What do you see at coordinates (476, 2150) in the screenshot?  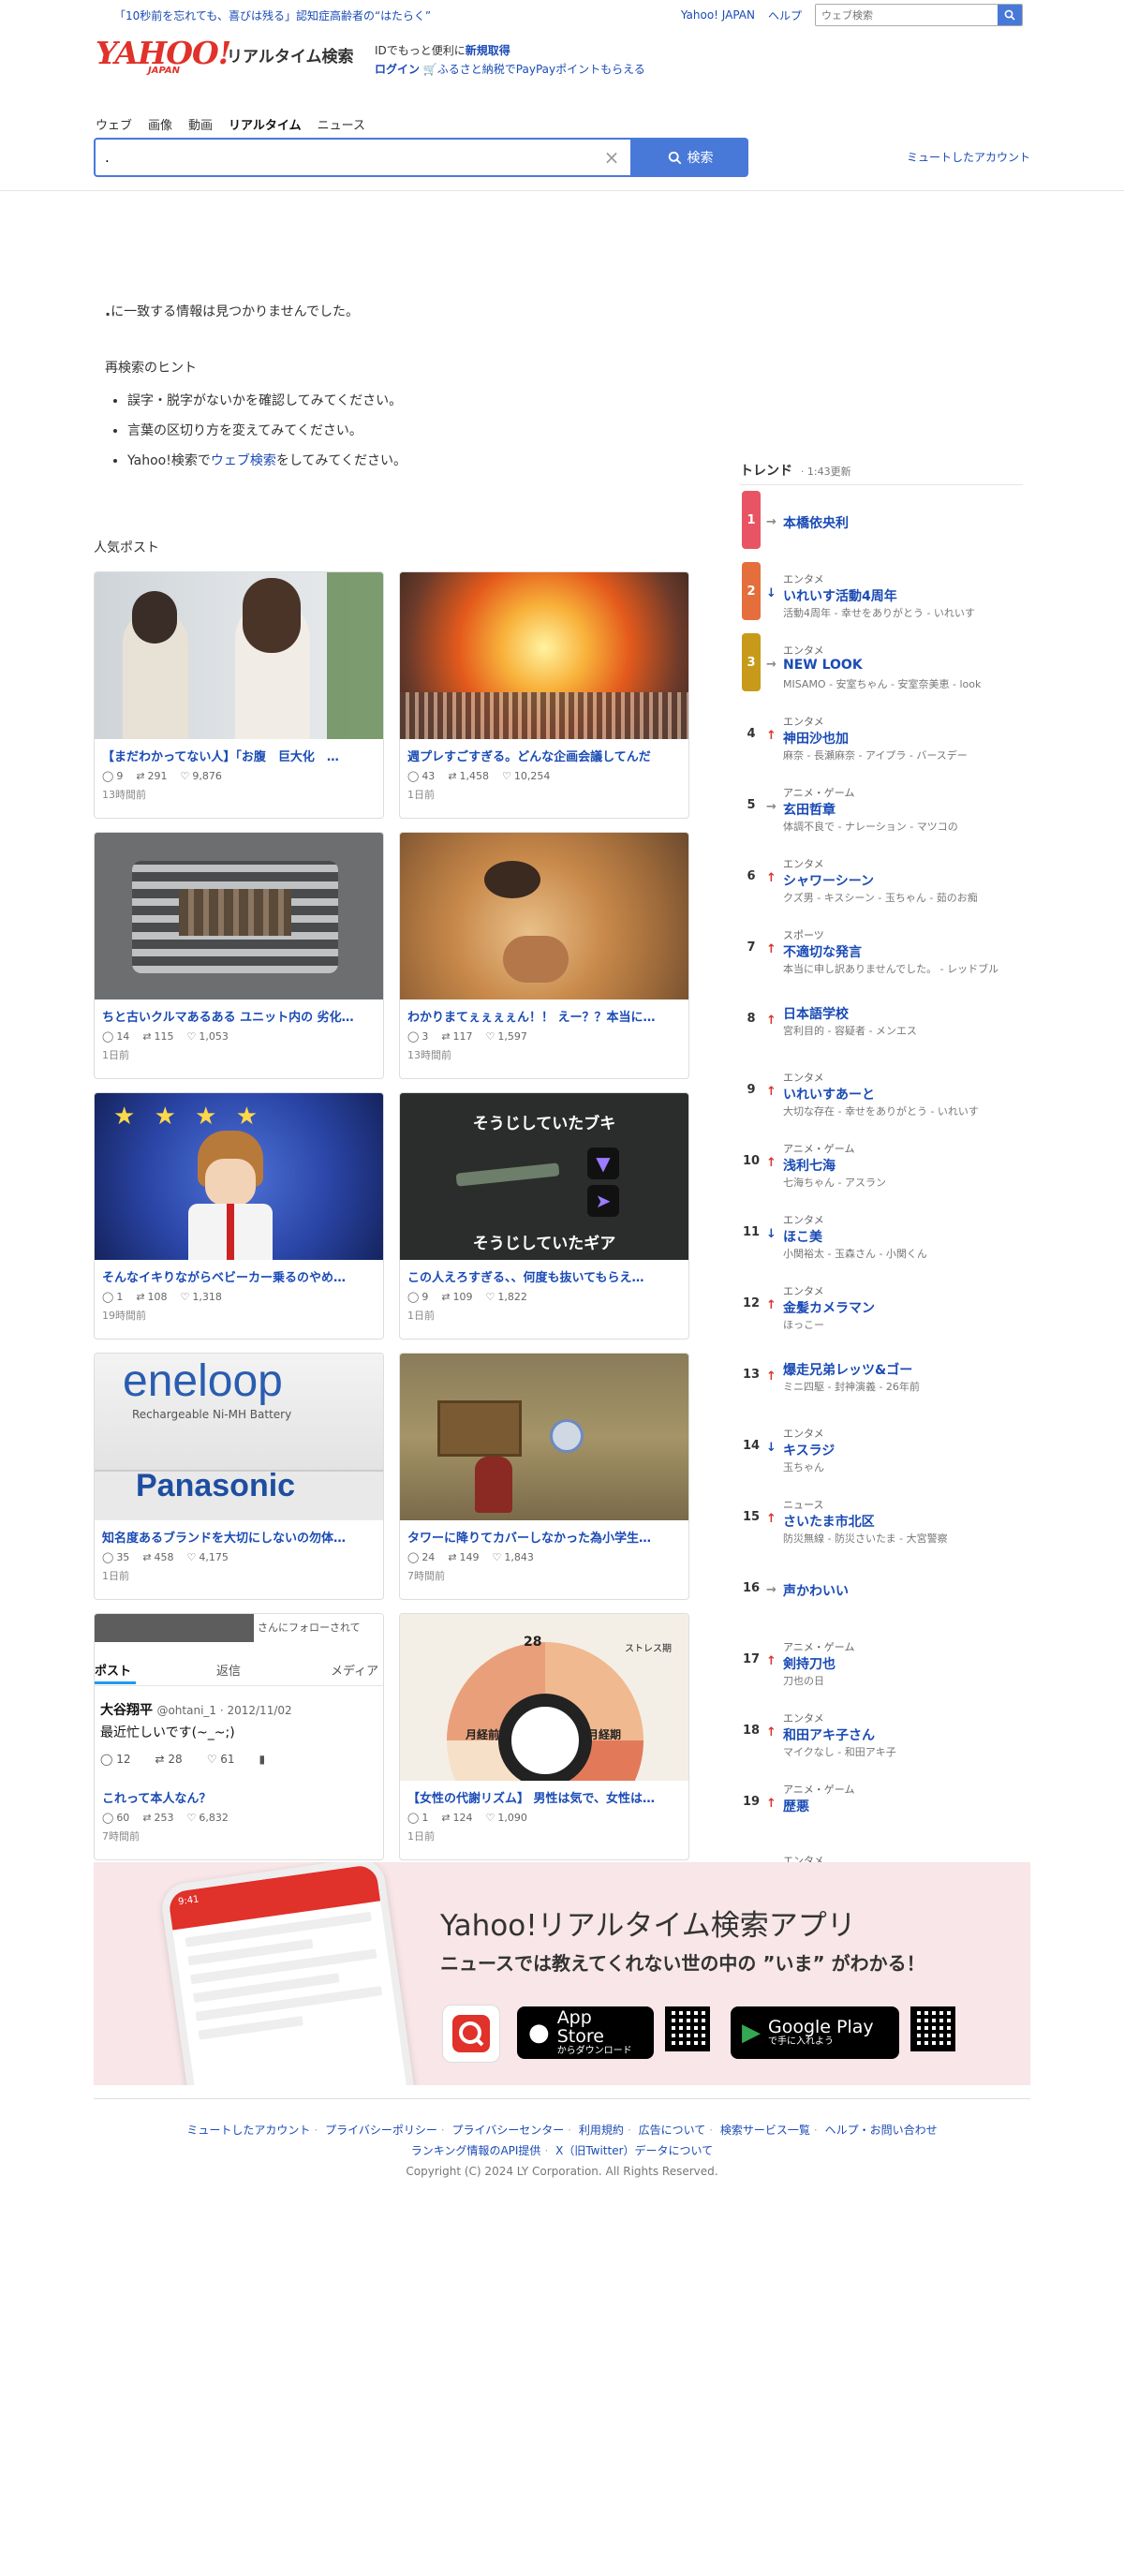 I see `footer-link: ランキング情報のAPI提供` at bounding box center [476, 2150].